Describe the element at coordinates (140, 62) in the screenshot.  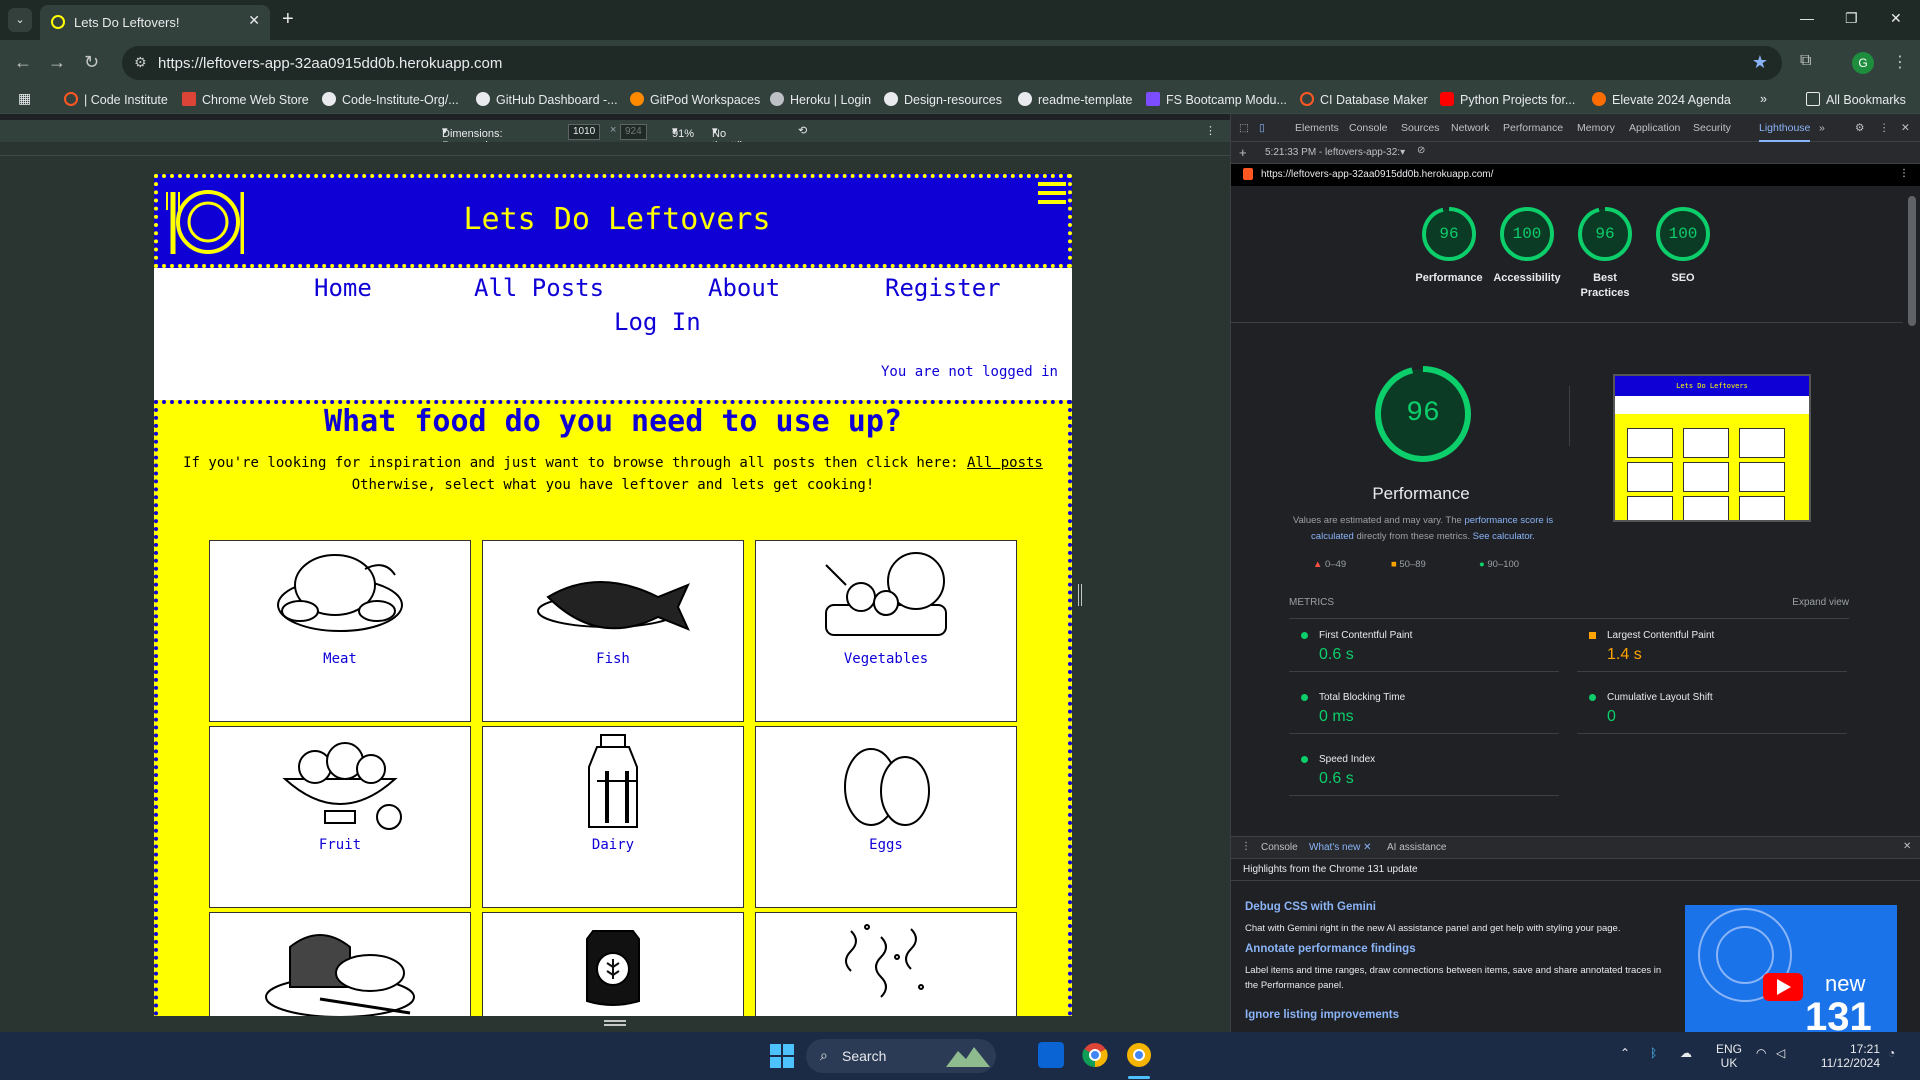
I see `site-info-icon: ⚙` at that location.